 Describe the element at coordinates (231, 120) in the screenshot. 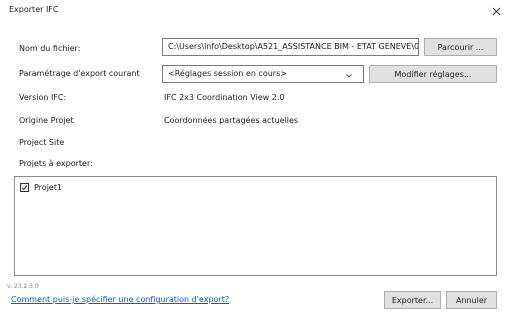

I see `project-origin-value: Coordonnées partagées actuelles` at that location.